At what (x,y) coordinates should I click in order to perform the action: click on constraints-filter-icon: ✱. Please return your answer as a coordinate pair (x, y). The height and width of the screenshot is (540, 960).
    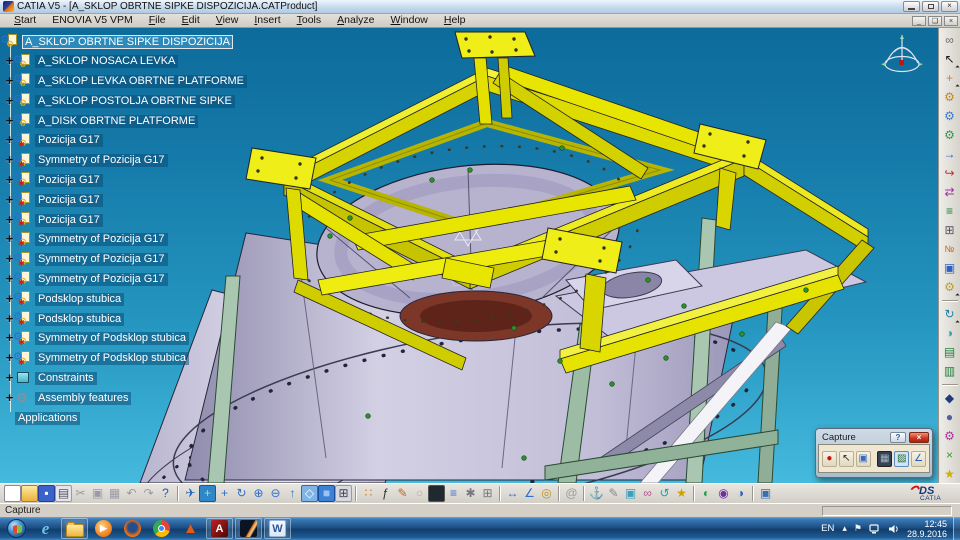
    Looking at the image, I should click on (470, 493).